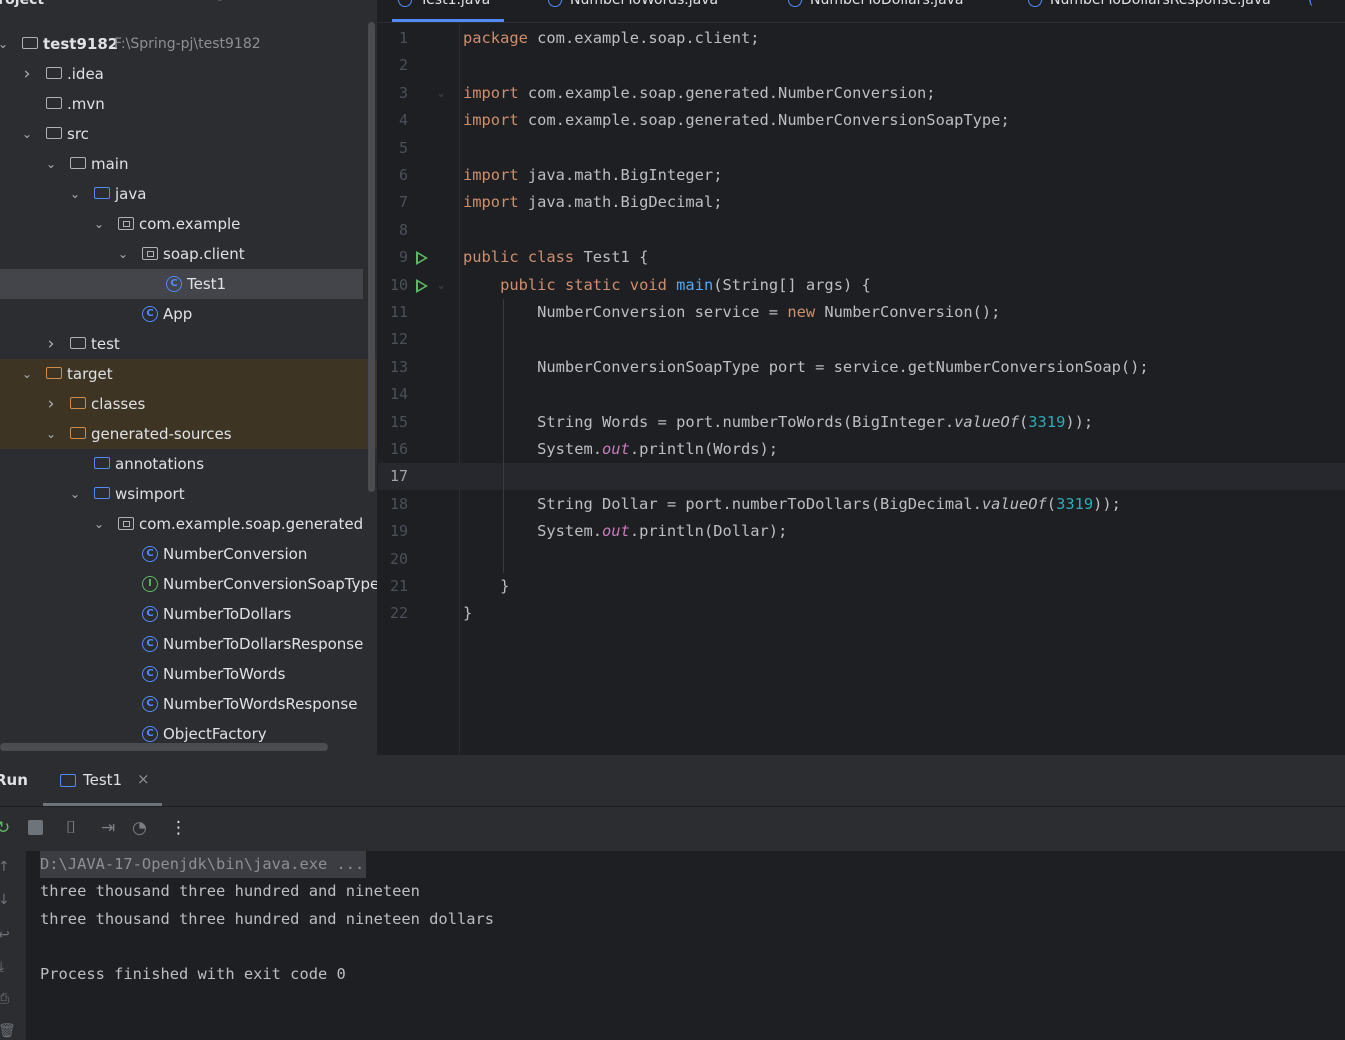  What do you see at coordinates (1149, 11) in the screenshot?
I see `editor-tab: NumberToDollarsResponse.java` at bounding box center [1149, 11].